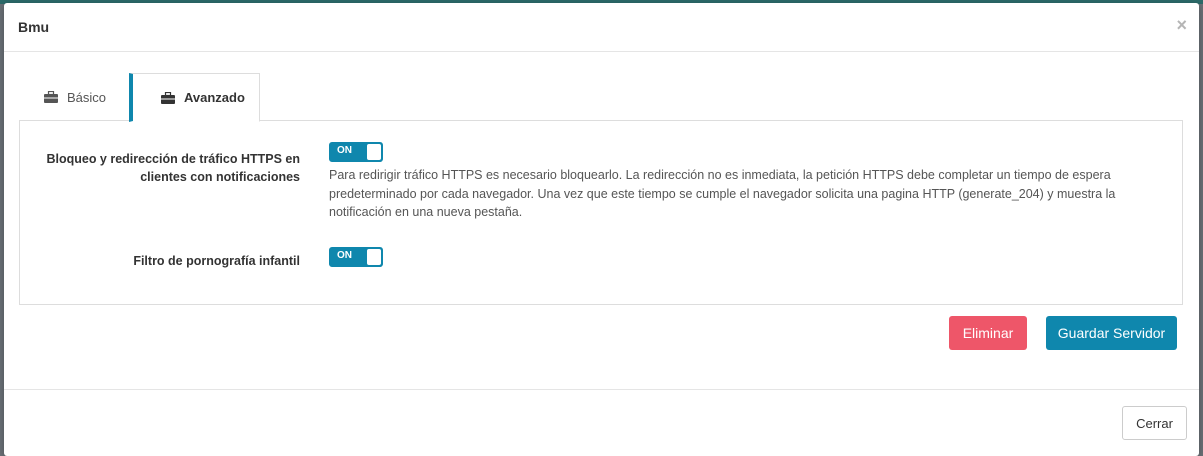 This screenshot has height=456, width=1203. Describe the element at coordinates (356, 257) in the screenshot. I see `child-filter-toggle: ON` at that location.